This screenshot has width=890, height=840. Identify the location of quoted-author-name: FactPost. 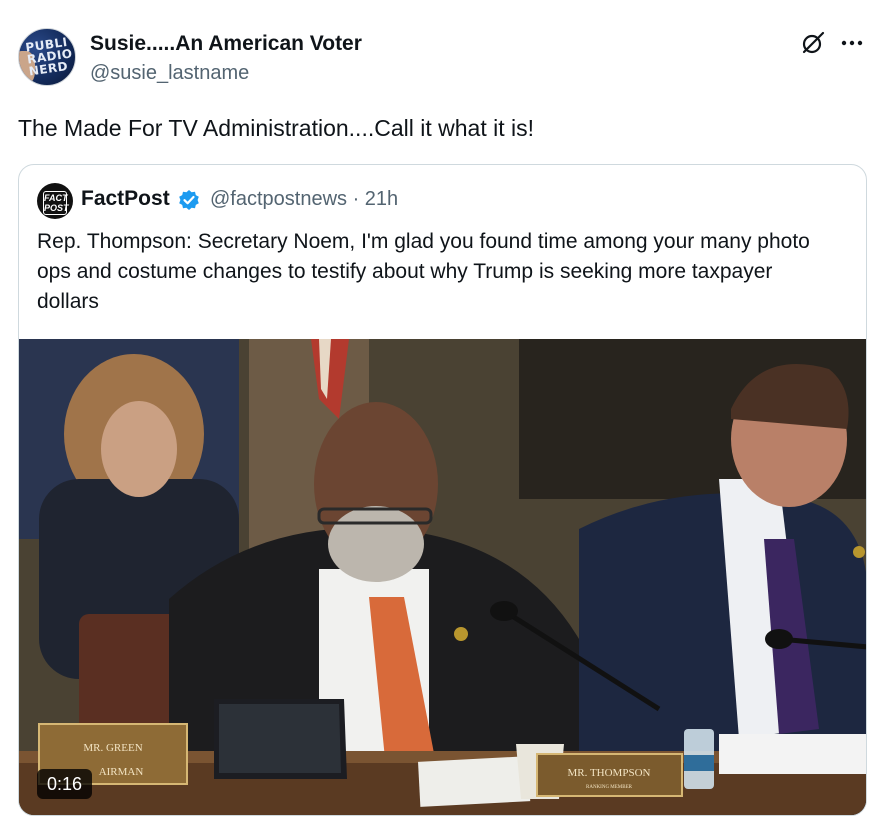
(125, 199).